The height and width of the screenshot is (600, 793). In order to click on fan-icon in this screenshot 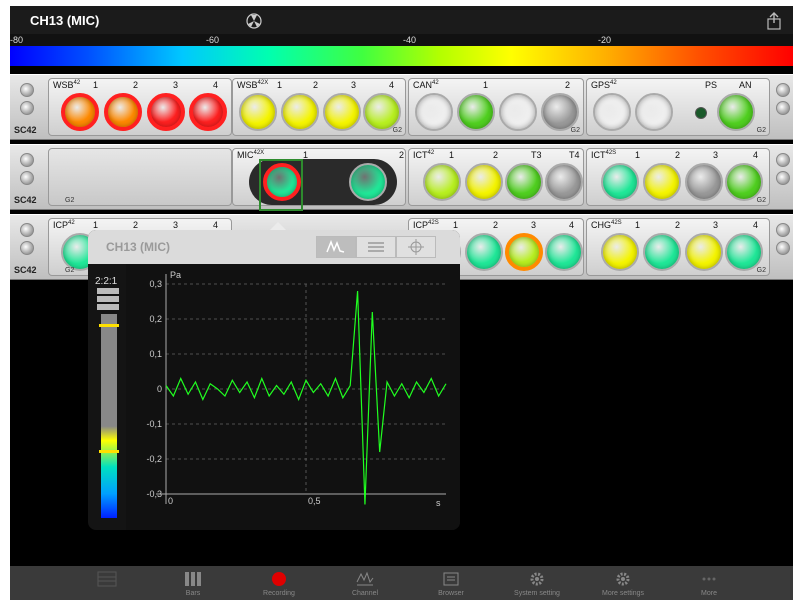, I will do `click(254, 21)`.